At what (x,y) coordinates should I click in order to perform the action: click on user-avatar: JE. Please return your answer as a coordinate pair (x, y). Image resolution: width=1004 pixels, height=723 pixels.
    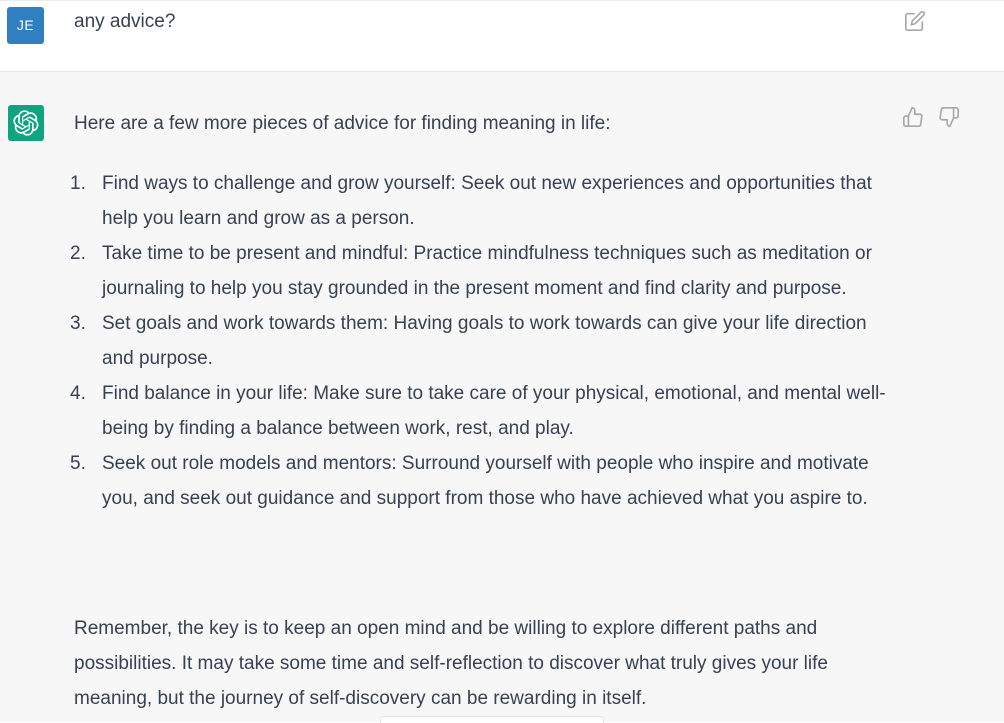
    Looking at the image, I should click on (25, 25).